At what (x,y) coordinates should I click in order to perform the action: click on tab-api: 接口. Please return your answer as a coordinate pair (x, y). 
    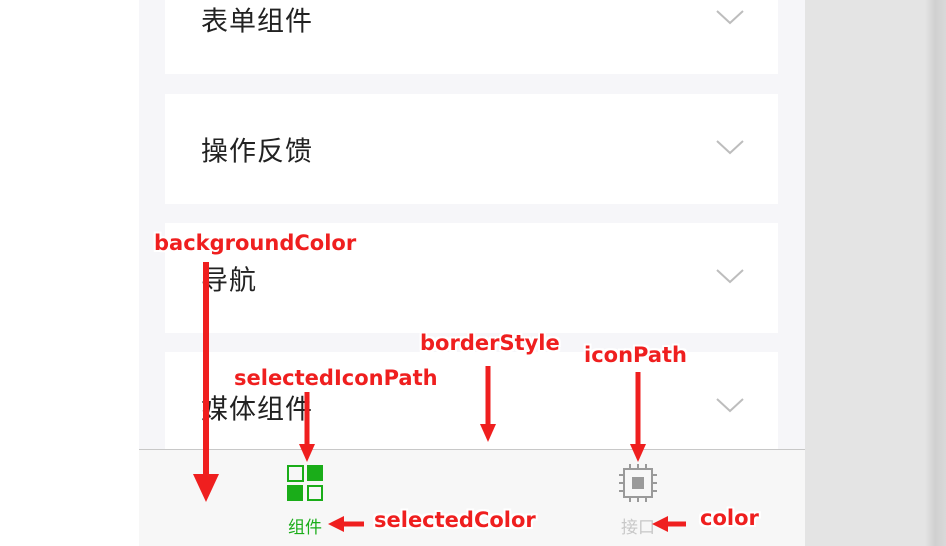
    Looking at the image, I should click on (638, 498).